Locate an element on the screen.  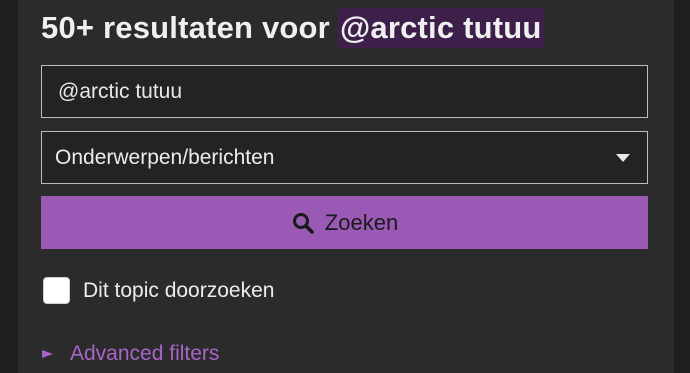
page-title: 50+ resultaten voor @arctic tutuu is located at coordinates (292, 28).